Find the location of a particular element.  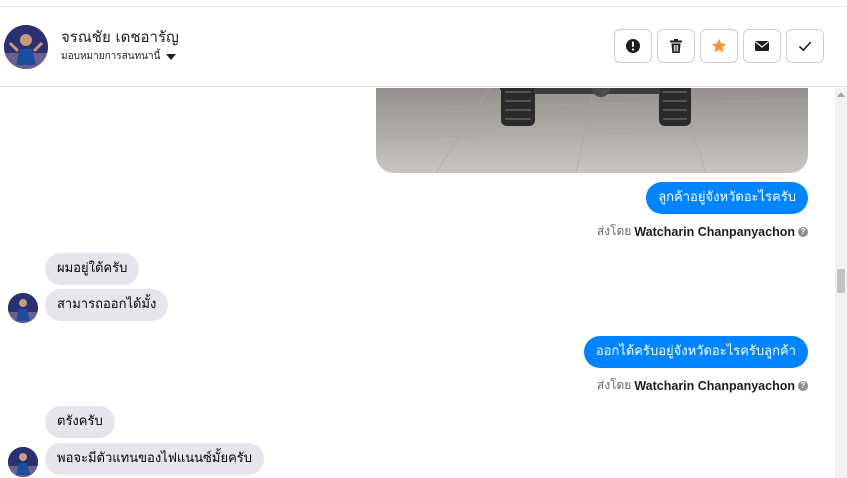

envelope-icon is located at coordinates (762, 46).